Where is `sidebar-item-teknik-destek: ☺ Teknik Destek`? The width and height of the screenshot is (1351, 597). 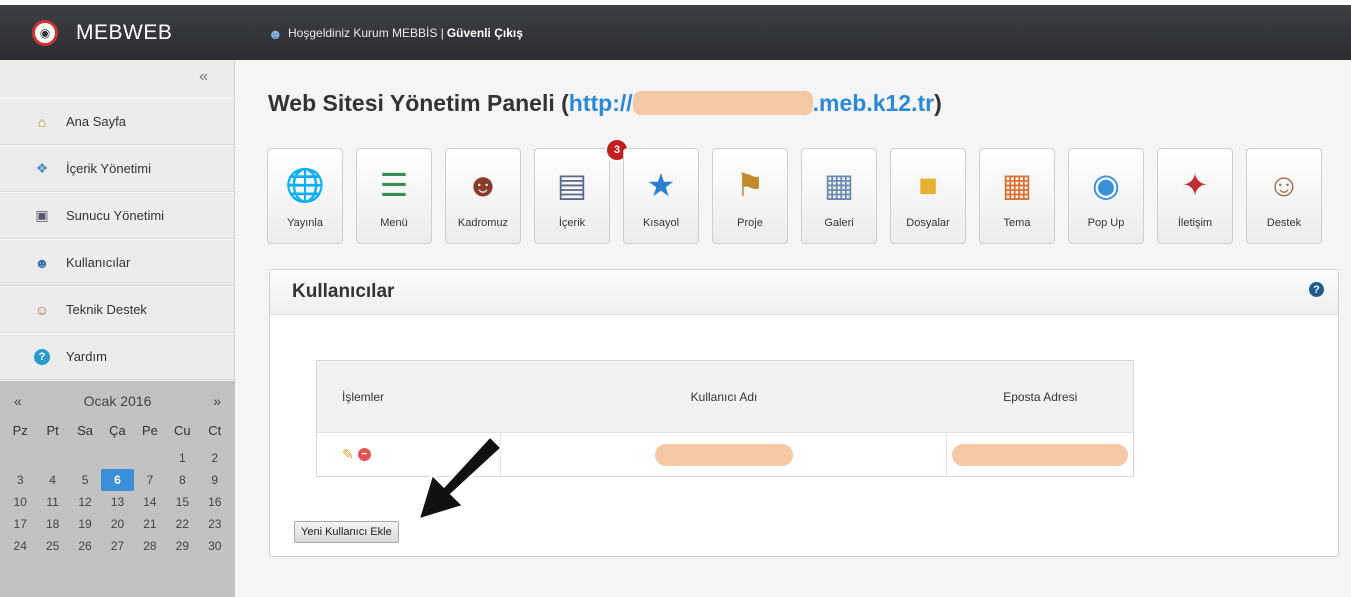 sidebar-item-teknik-destek: ☺ Teknik Destek is located at coordinates (117, 309).